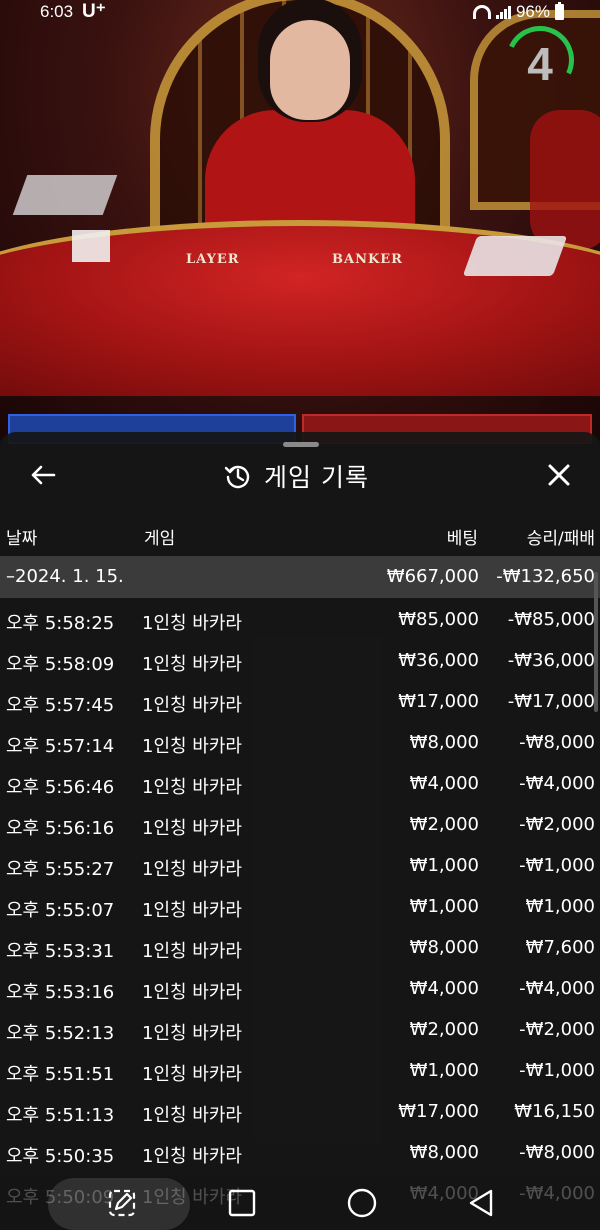 Image resolution: width=600 pixels, height=1230 pixels. What do you see at coordinates (300, 743) in the screenshot?
I see `history-row: 오후 5:57:14 1인칭 바카라 ₩8,000 -₩8,000` at bounding box center [300, 743].